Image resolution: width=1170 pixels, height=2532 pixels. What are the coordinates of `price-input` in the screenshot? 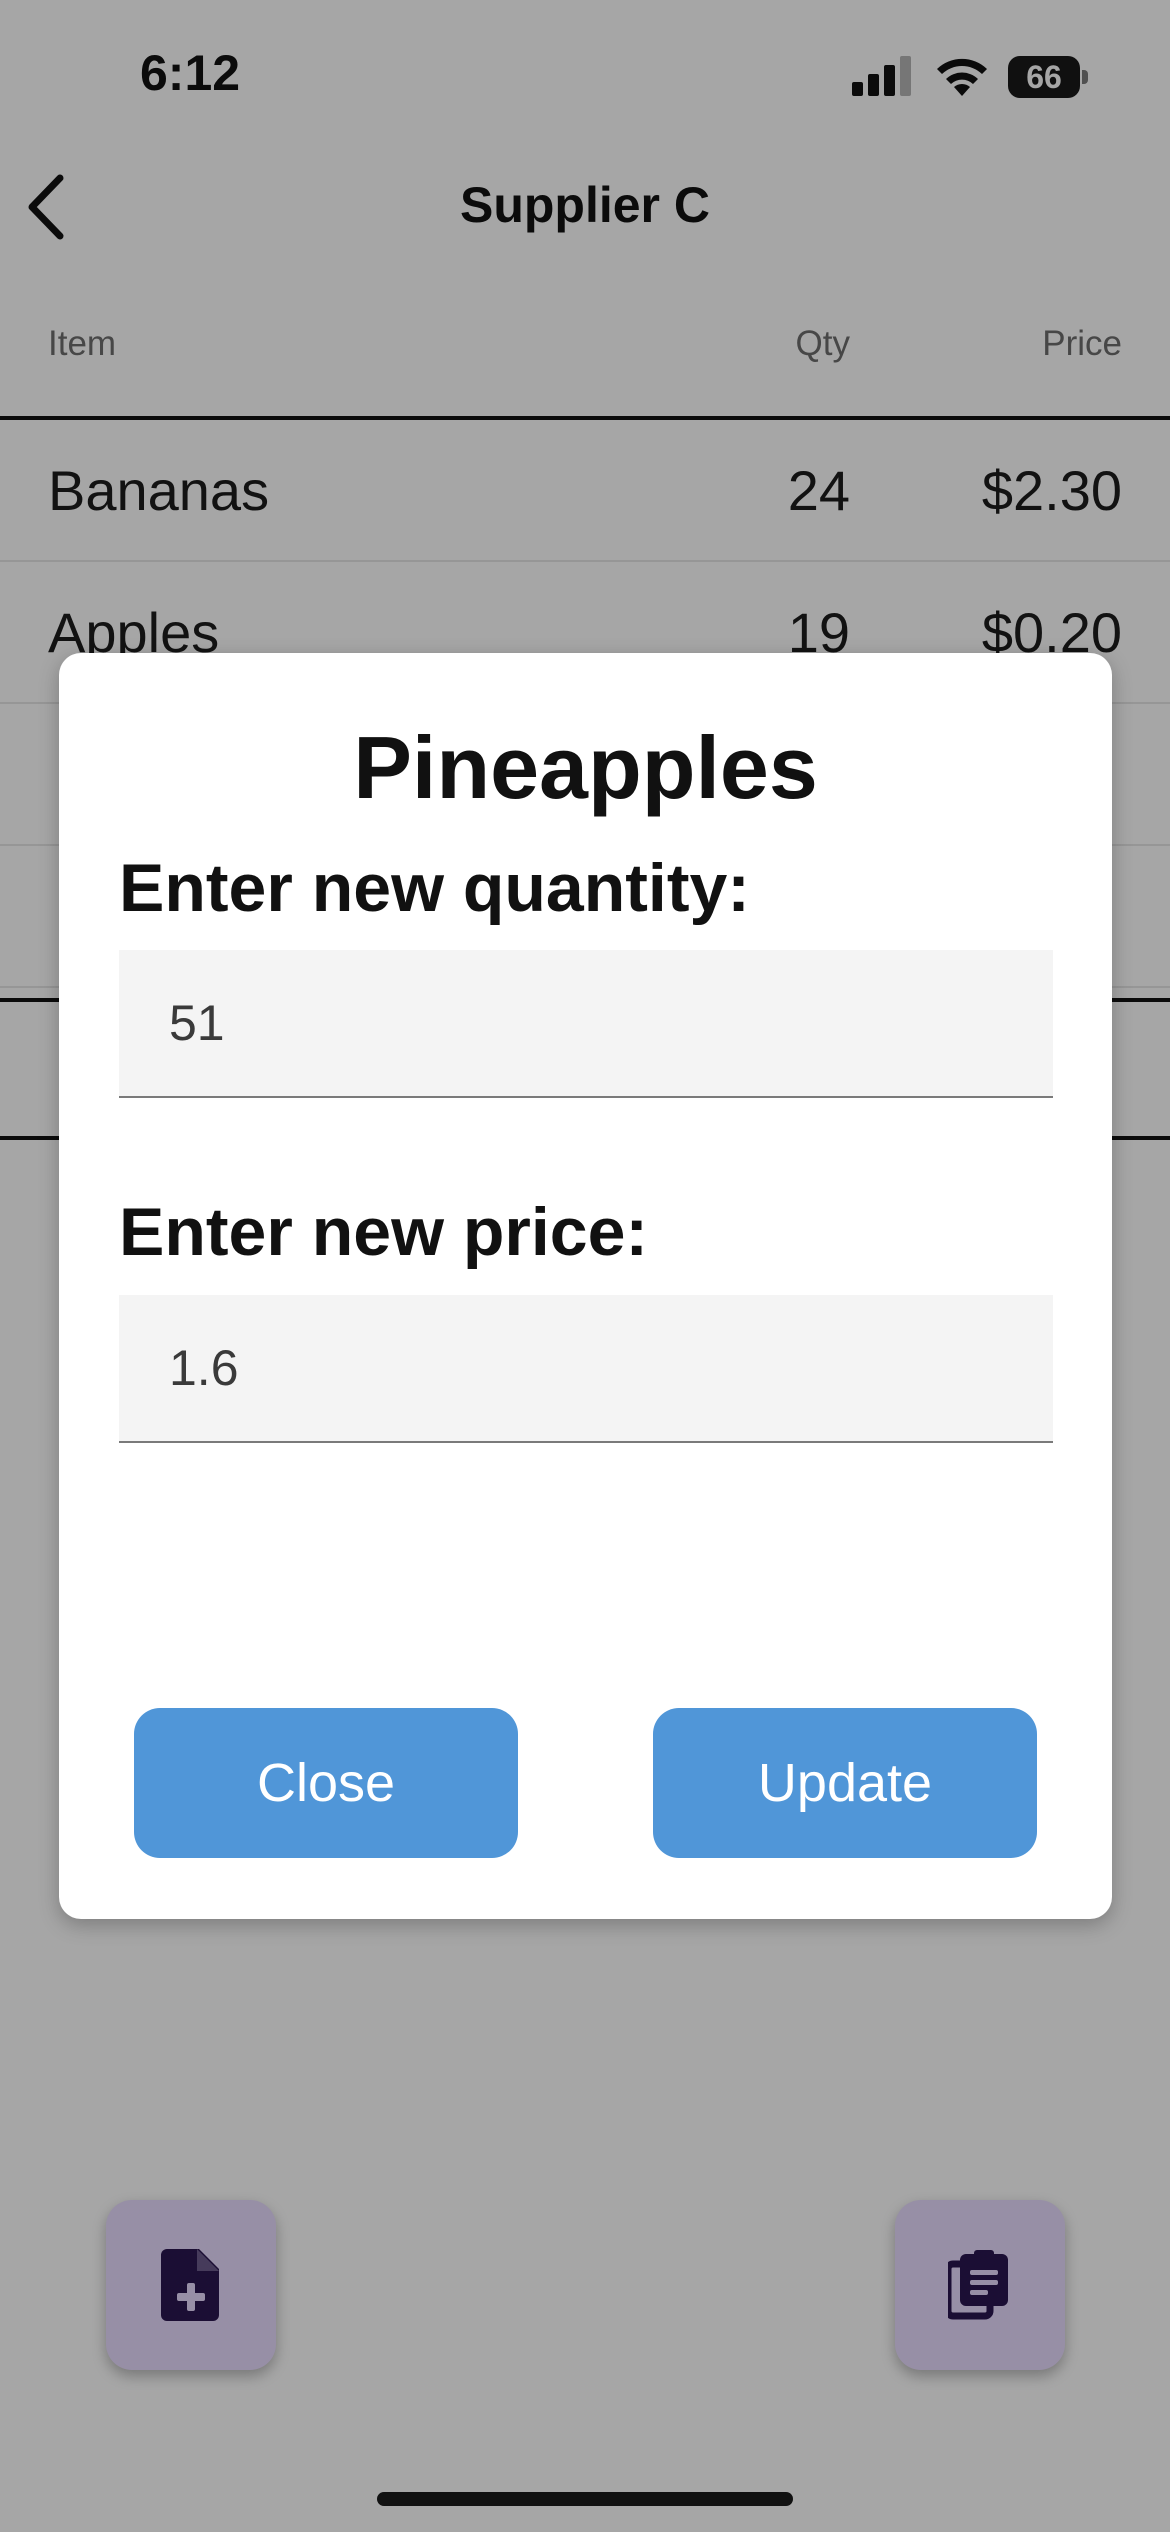 It's located at (586, 1369).